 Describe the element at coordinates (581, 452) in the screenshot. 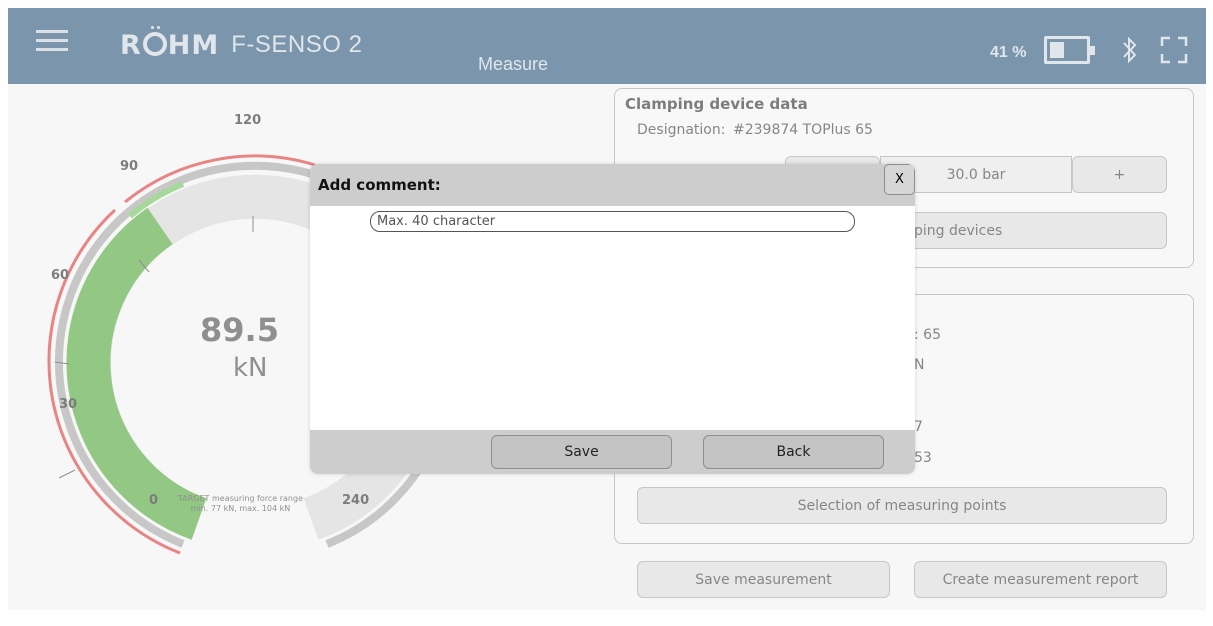

I see `save-button: Save` at that location.